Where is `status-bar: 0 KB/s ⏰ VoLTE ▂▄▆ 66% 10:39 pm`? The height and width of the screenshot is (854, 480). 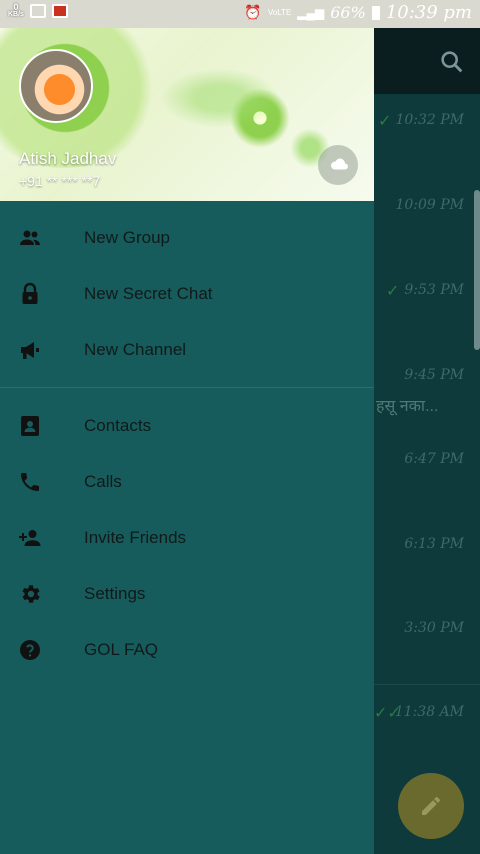 status-bar: 0 KB/s ⏰ VoLTE ▂▄▆ 66% 10:39 pm is located at coordinates (240, 14).